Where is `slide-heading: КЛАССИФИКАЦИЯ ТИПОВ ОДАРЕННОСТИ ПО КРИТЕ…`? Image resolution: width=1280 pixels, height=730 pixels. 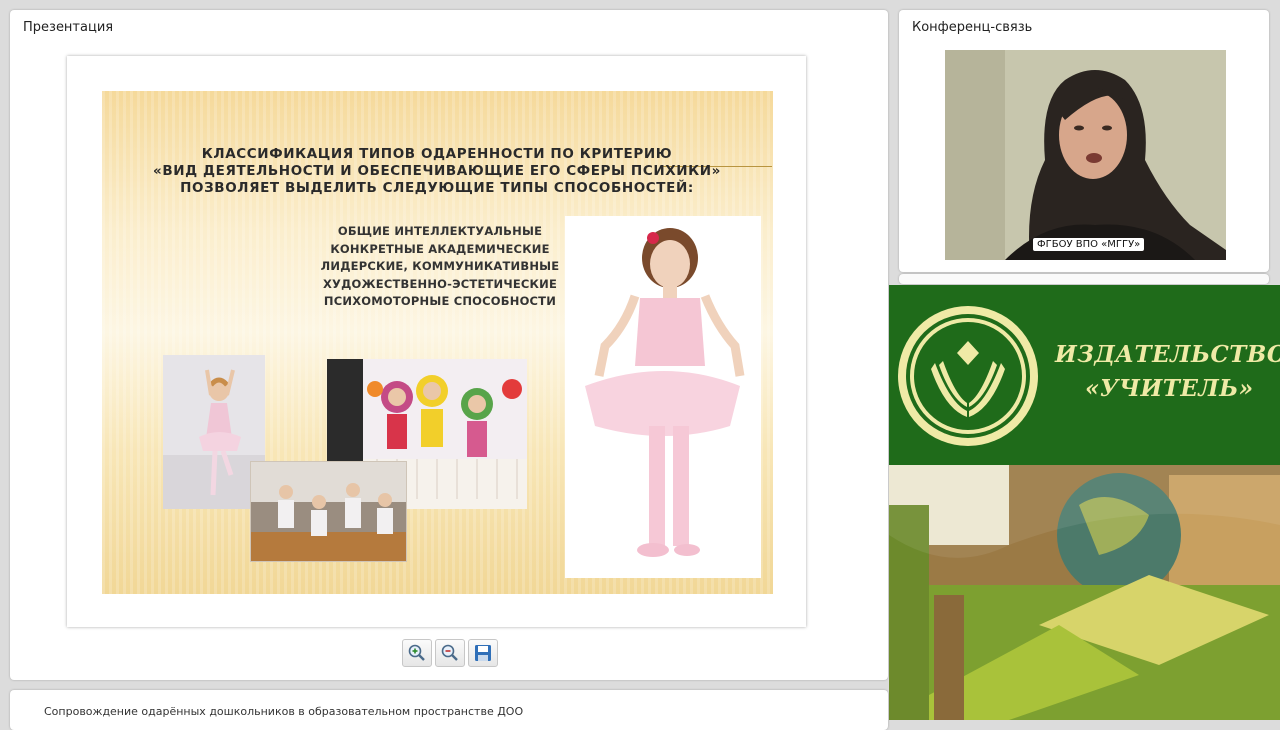 slide-heading: КЛАССИФИКАЦИЯ ТИПОВ ОДАРЕННОСТИ ПО КРИТЕ… is located at coordinates (437, 171).